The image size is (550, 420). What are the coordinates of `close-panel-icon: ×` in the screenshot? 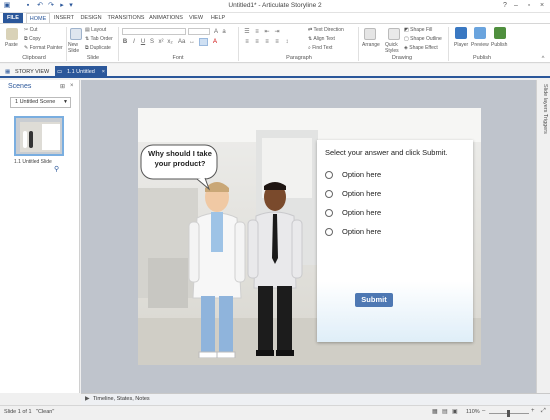 It's located at (72, 86).